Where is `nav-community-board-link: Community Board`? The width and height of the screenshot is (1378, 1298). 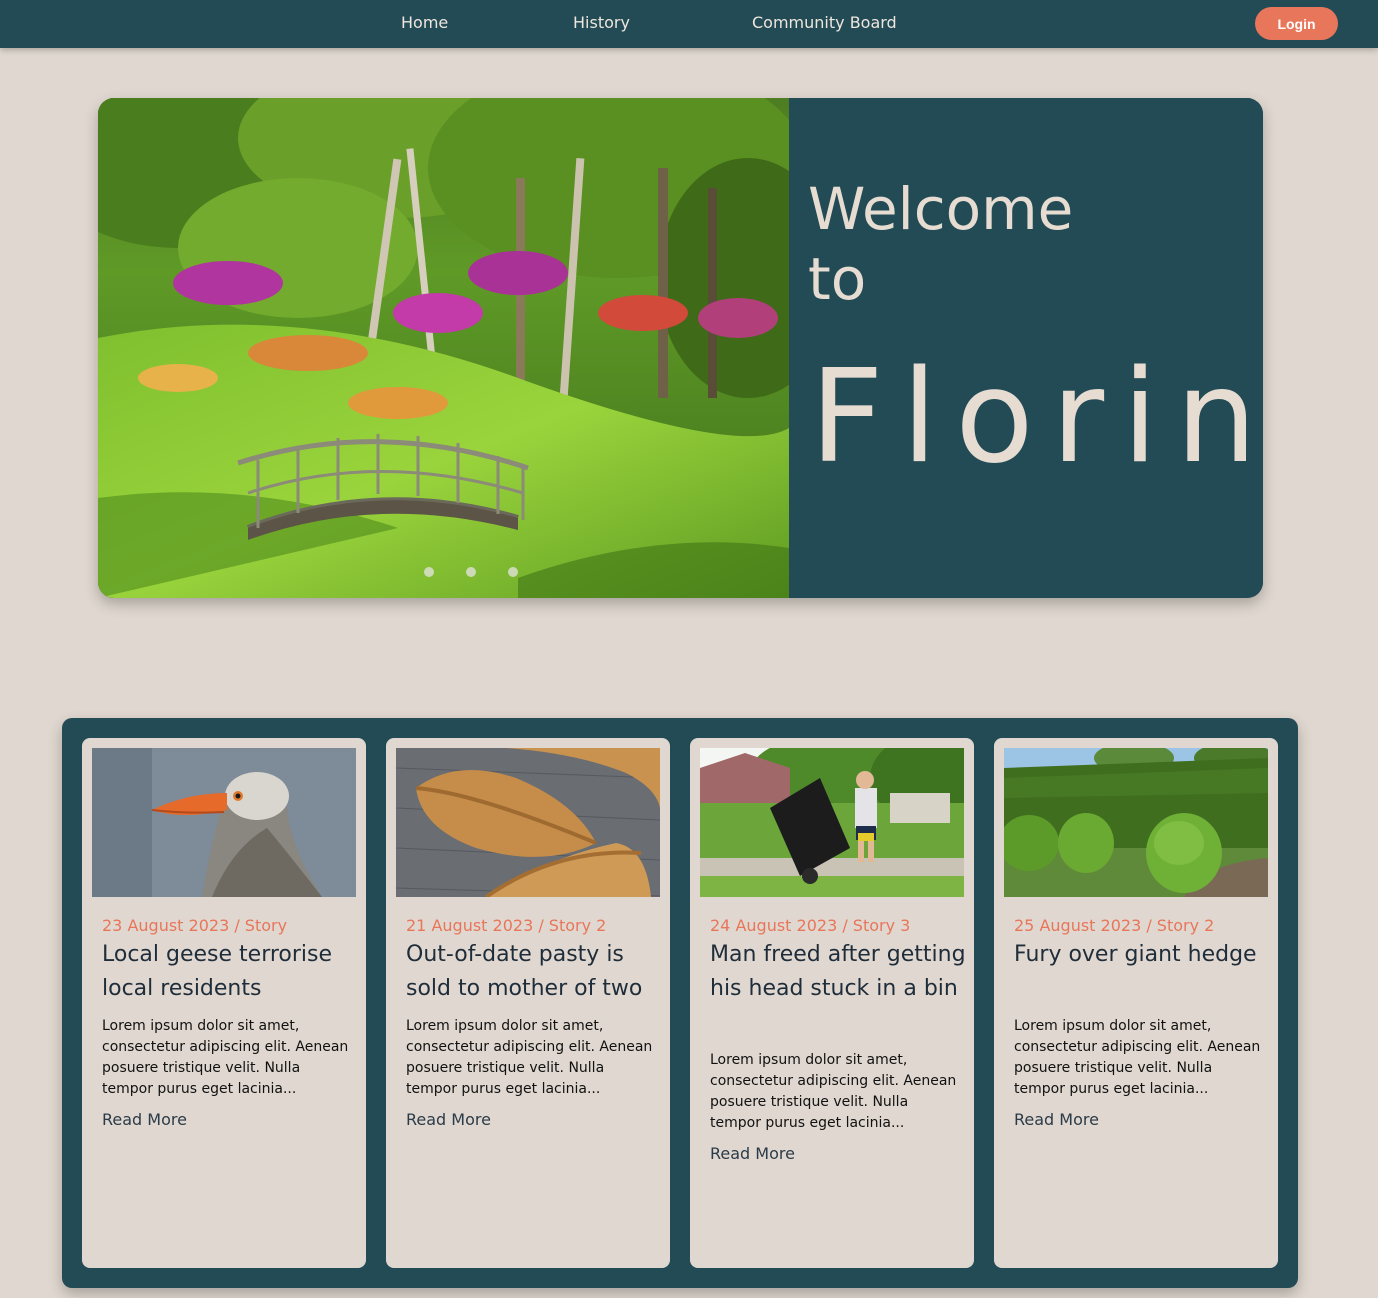 nav-community-board-link: Community Board is located at coordinates (824, 22).